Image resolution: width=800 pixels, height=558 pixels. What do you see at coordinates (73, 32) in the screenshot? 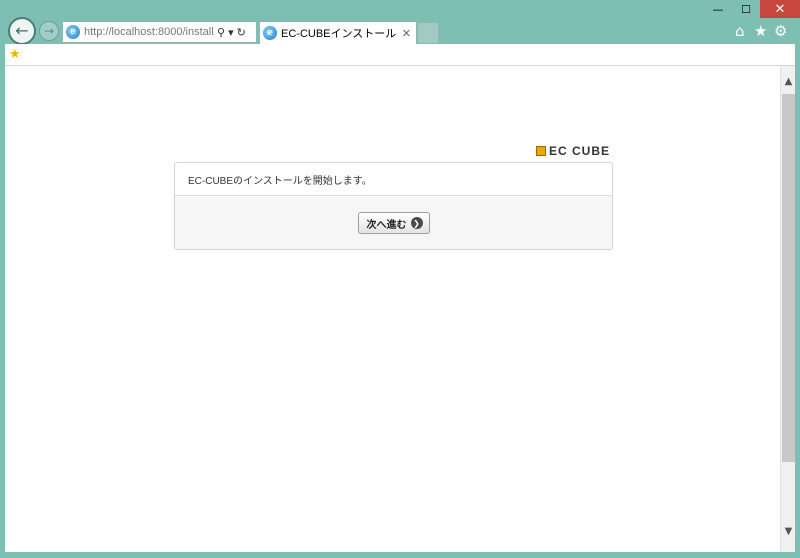
I see `ie-page-icon: e` at bounding box center [73, 32].